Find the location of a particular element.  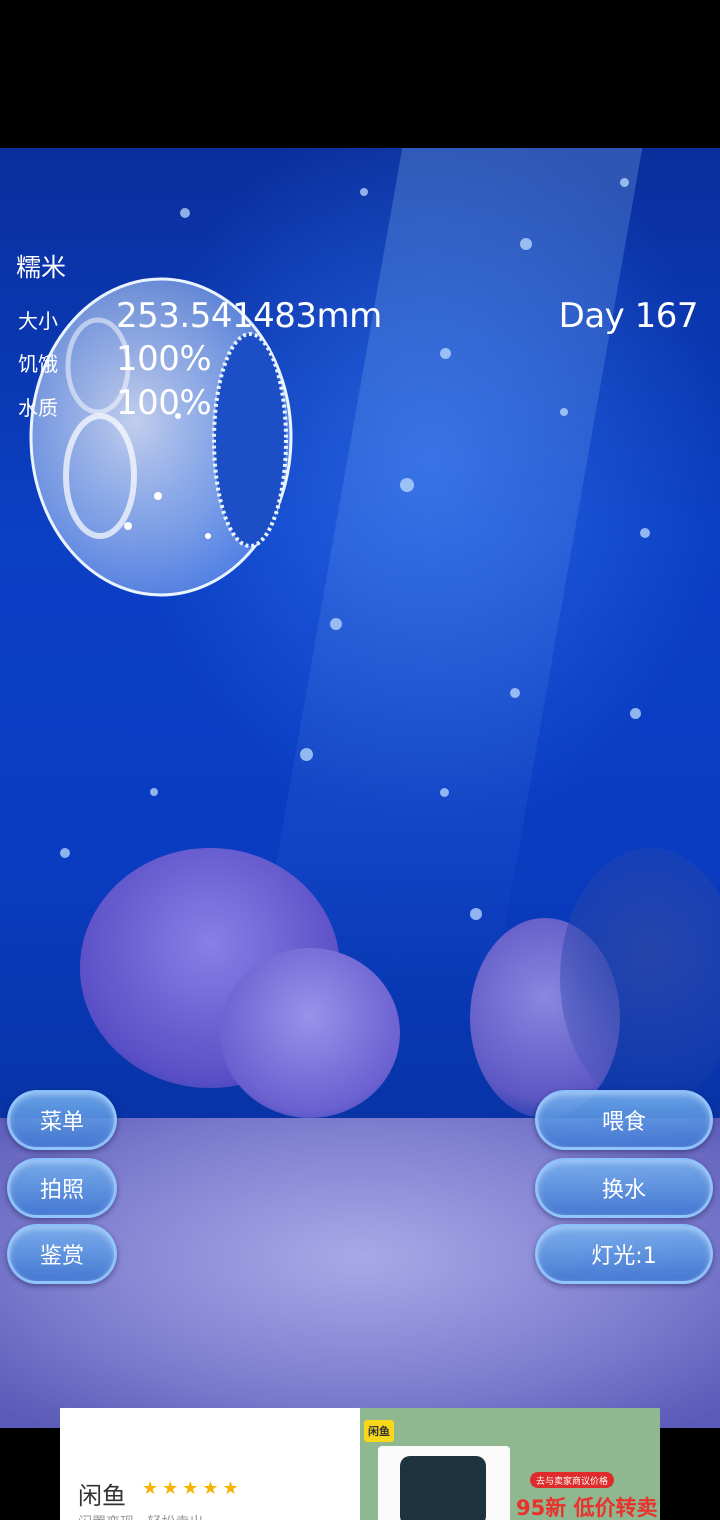

ad-brand: 闲鱼 is located at coordinates (102, 1496).